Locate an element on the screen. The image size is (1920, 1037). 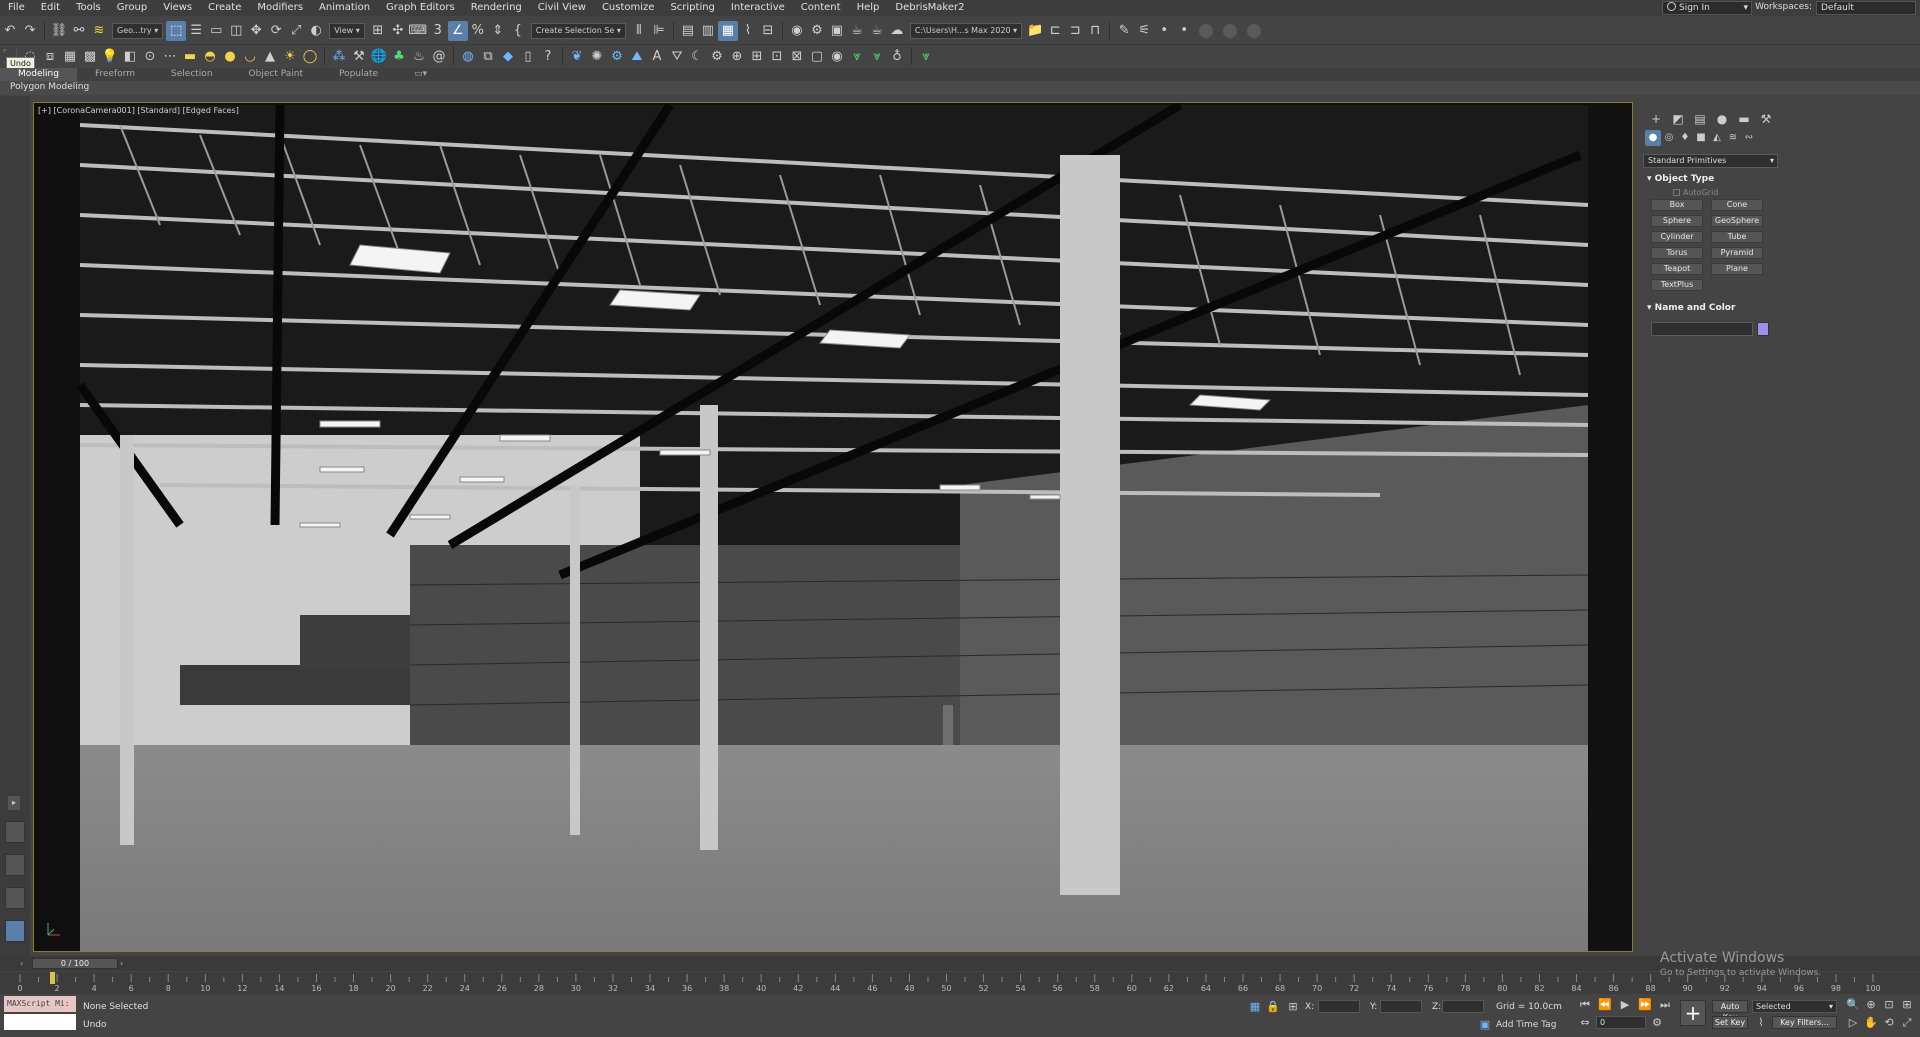
box-icon: ▢ is located at coordinates (817, 56).